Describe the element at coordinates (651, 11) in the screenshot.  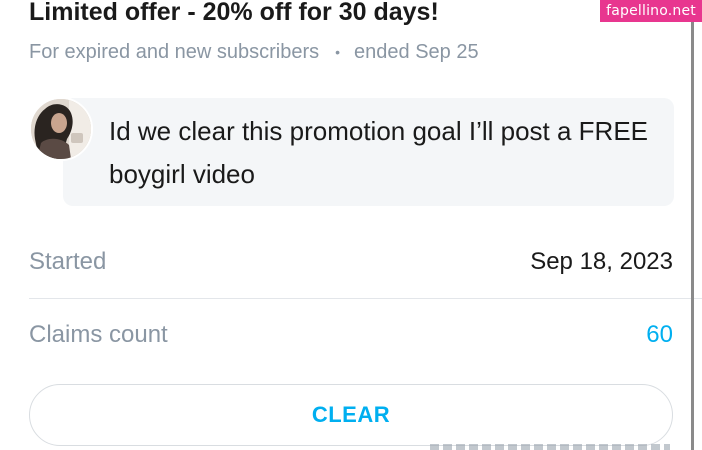
I see `watermark-label: fapellino.net` at that location.